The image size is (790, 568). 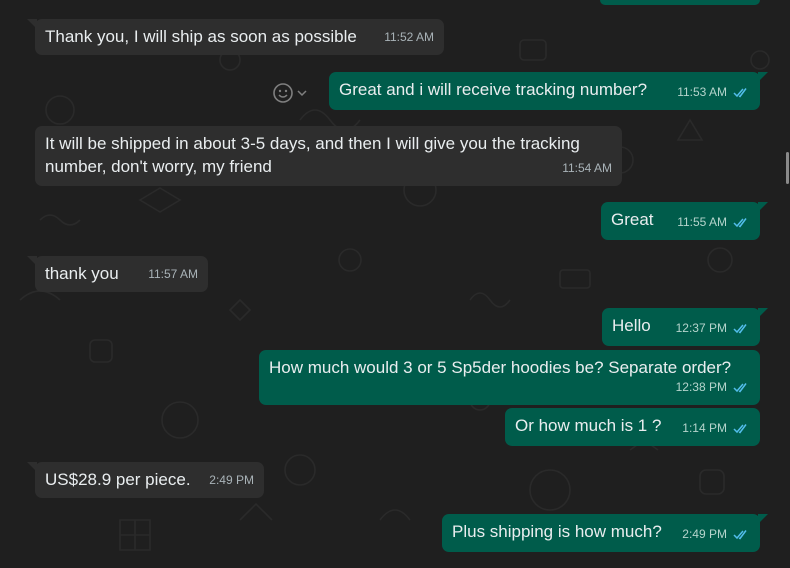 I want to click on message-incoming: US$28.9 per piece. 2:49 PM, so click(x=145, y=480).